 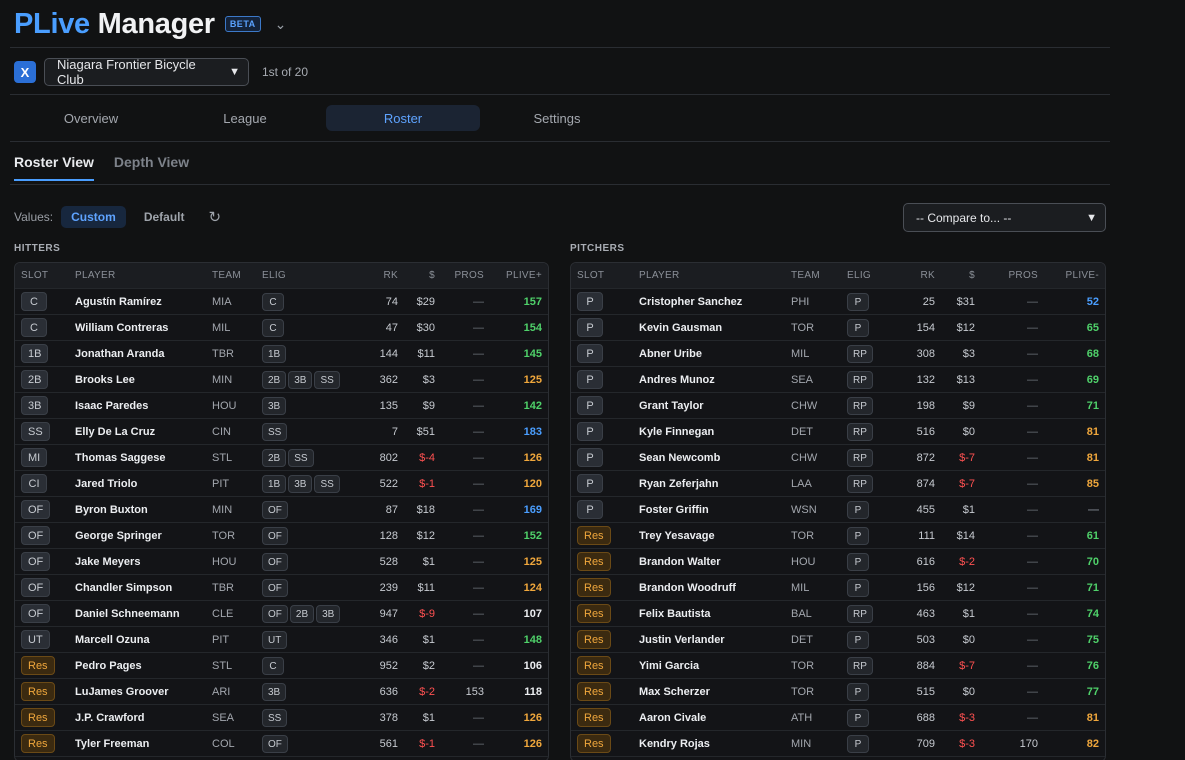 What do you see at coordinates (674, 744) in the screenshot?
I see `player-name: Kendry Rojas` at bounding box center [674, 744].